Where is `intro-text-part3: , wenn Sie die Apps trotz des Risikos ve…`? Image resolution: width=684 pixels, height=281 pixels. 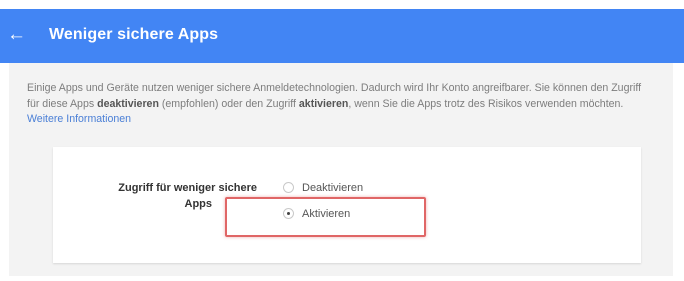
intro-text-part3: , wenn Sie die Apps trotz des Risikos ve… is located at coordinates (486, 103).